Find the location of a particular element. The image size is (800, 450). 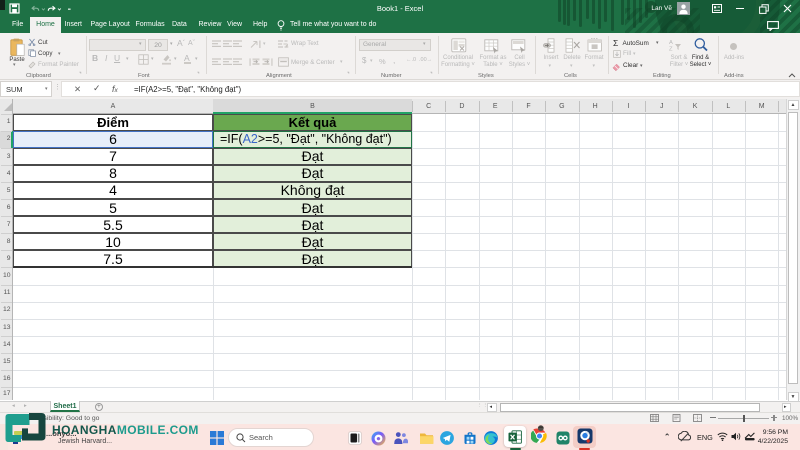

svg-text: Z is located at coordinates (671, 48).